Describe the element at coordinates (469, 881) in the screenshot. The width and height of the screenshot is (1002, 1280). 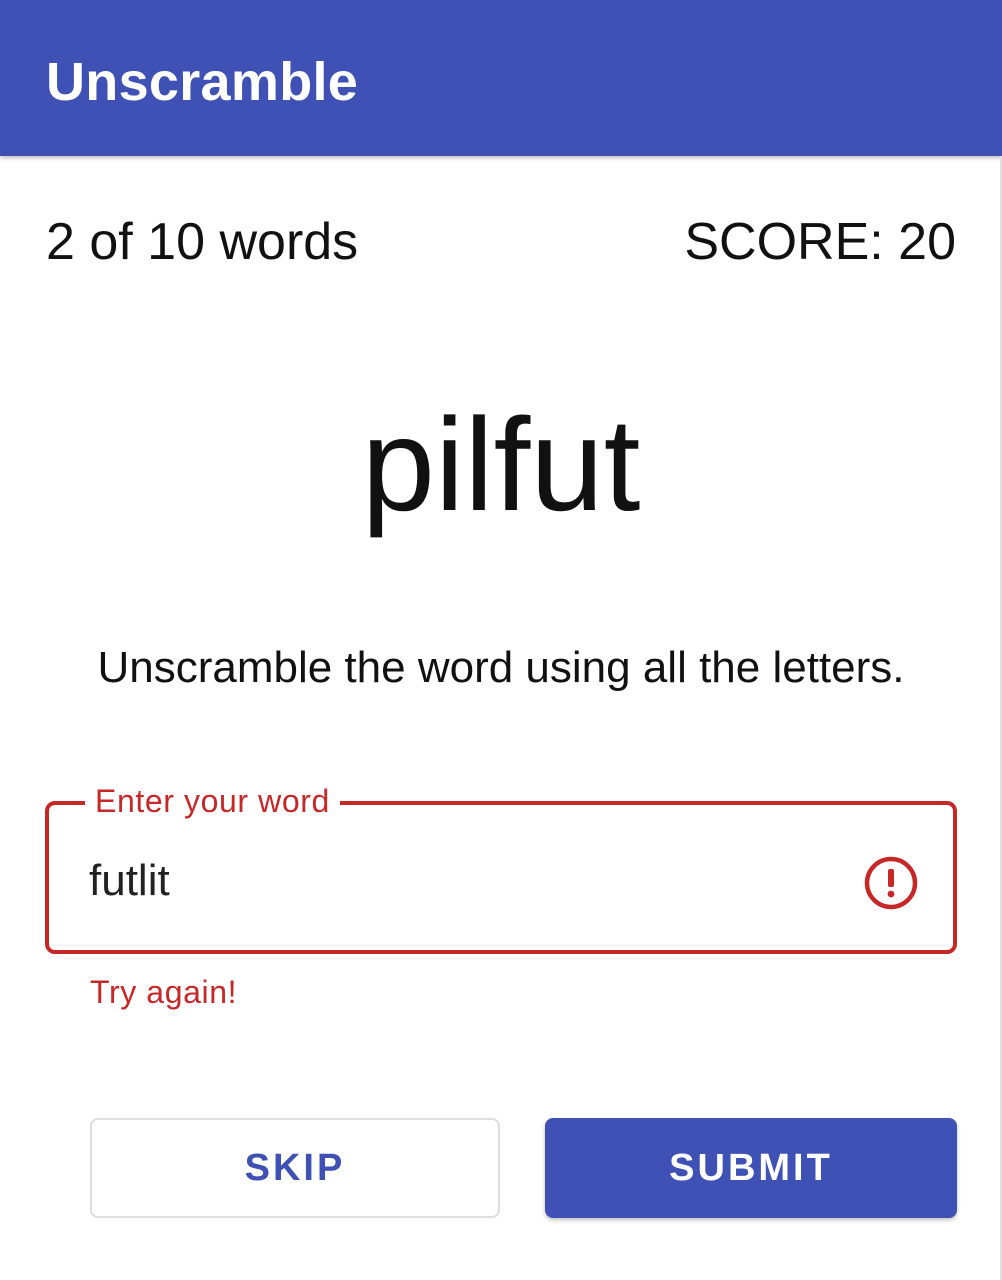
I see `word-input` at that location.